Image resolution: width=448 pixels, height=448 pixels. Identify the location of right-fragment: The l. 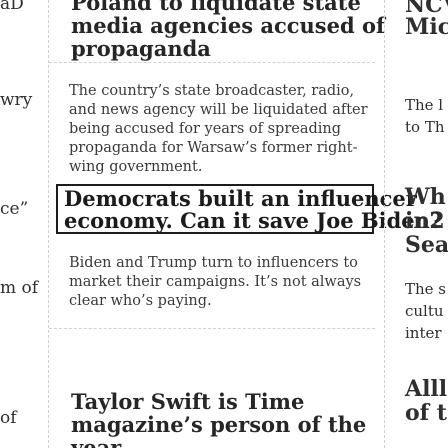
(424, 105).